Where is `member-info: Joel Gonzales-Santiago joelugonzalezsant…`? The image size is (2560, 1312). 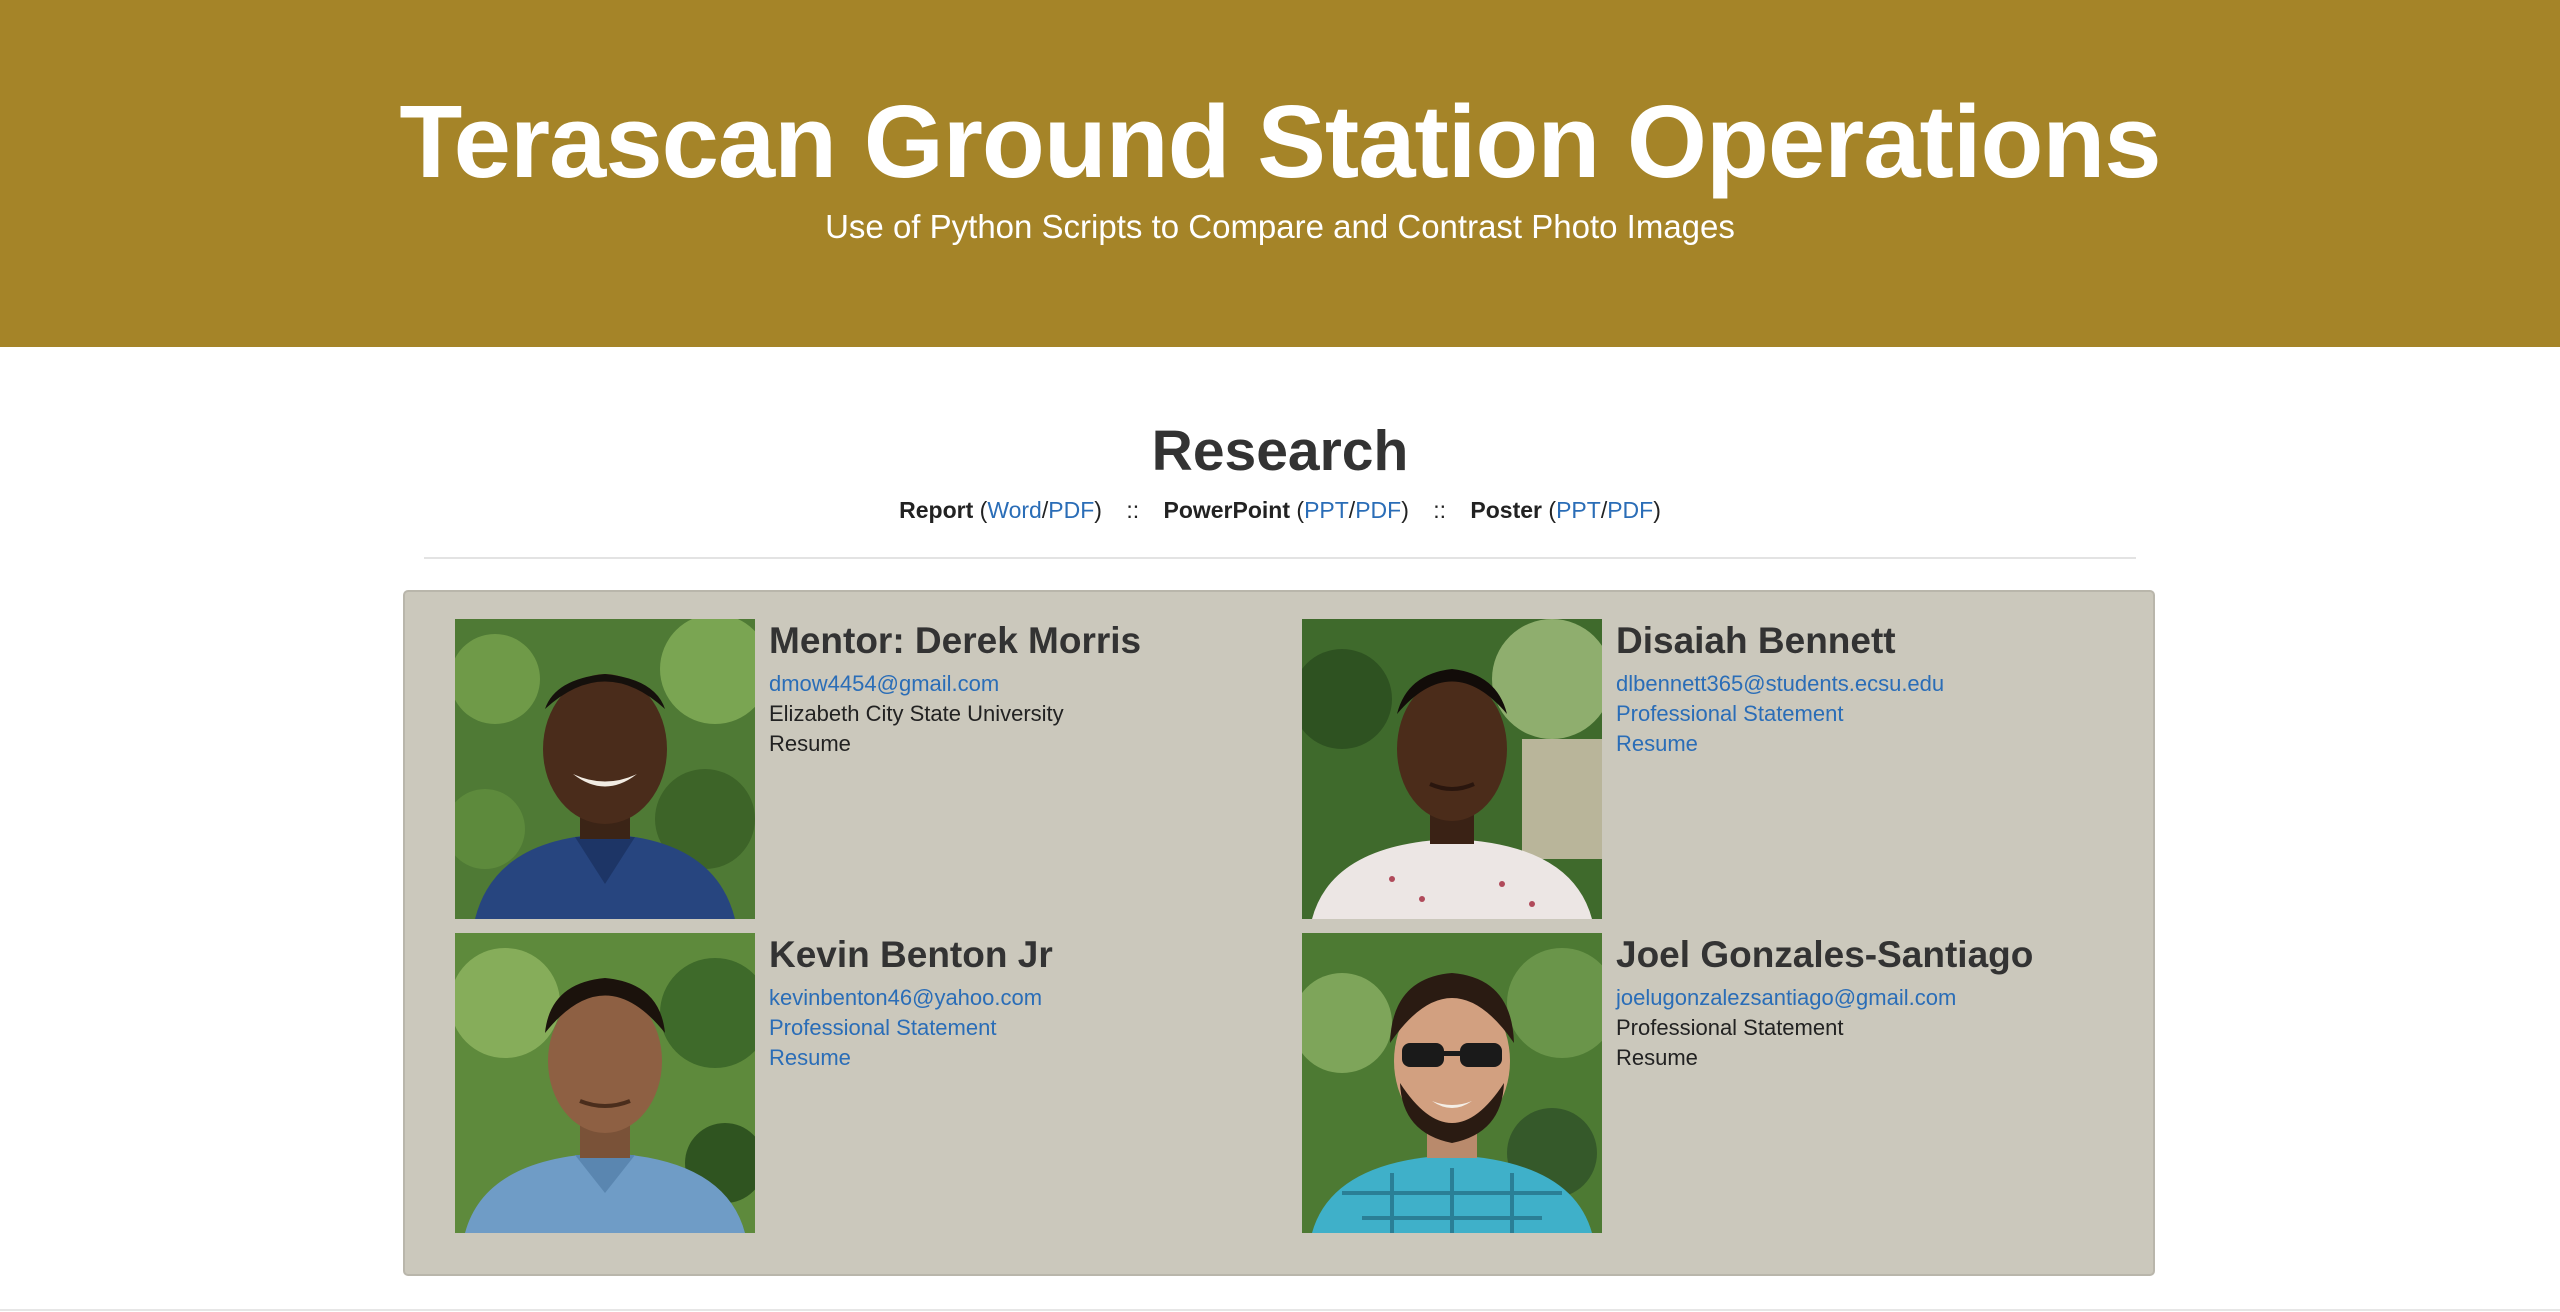
member-info: Joel Gonzales-Santiago joelugonzalezsant… is located at coordinates (1824, 1003).